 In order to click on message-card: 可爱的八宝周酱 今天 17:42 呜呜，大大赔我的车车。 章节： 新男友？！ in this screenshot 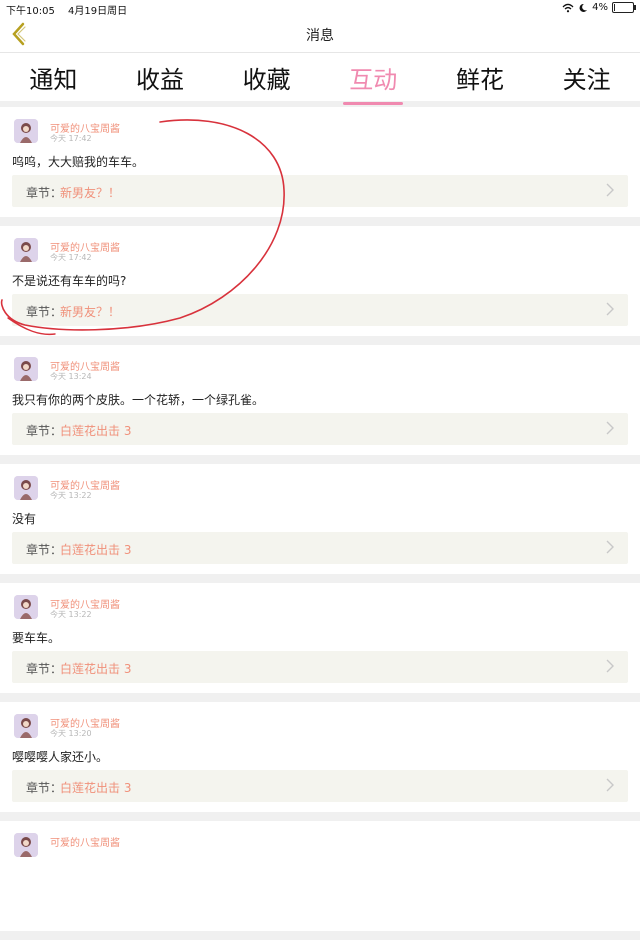, I will do `click(320, 162)`.